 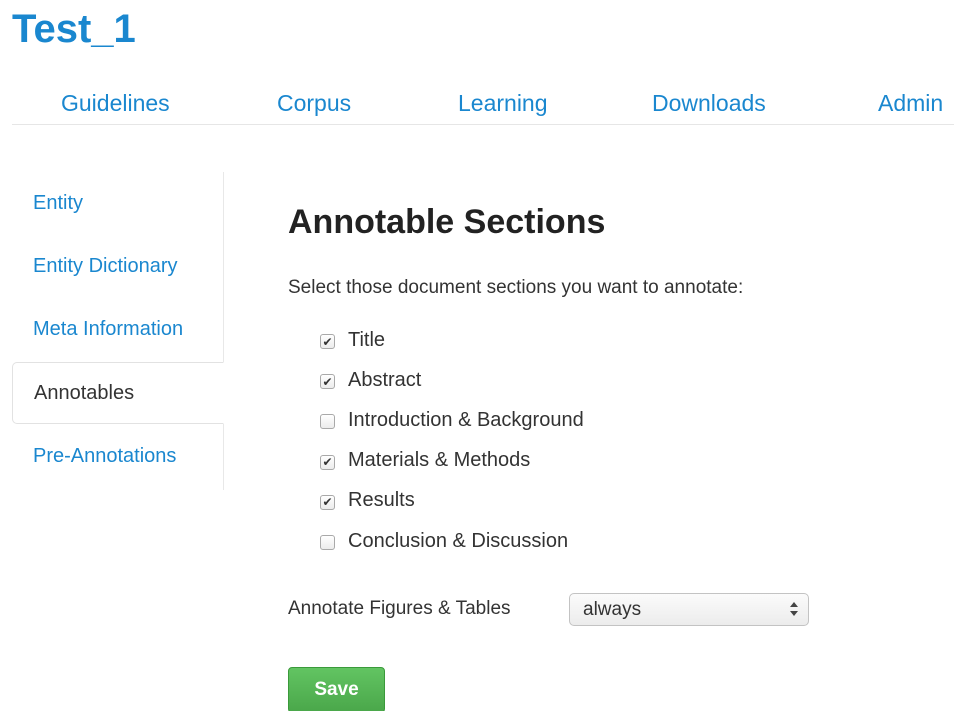 What do you see at coordinates (709, 103) in the screenshot?
I see `nav-downloads: Downloads` at bounding box center [709, 103].